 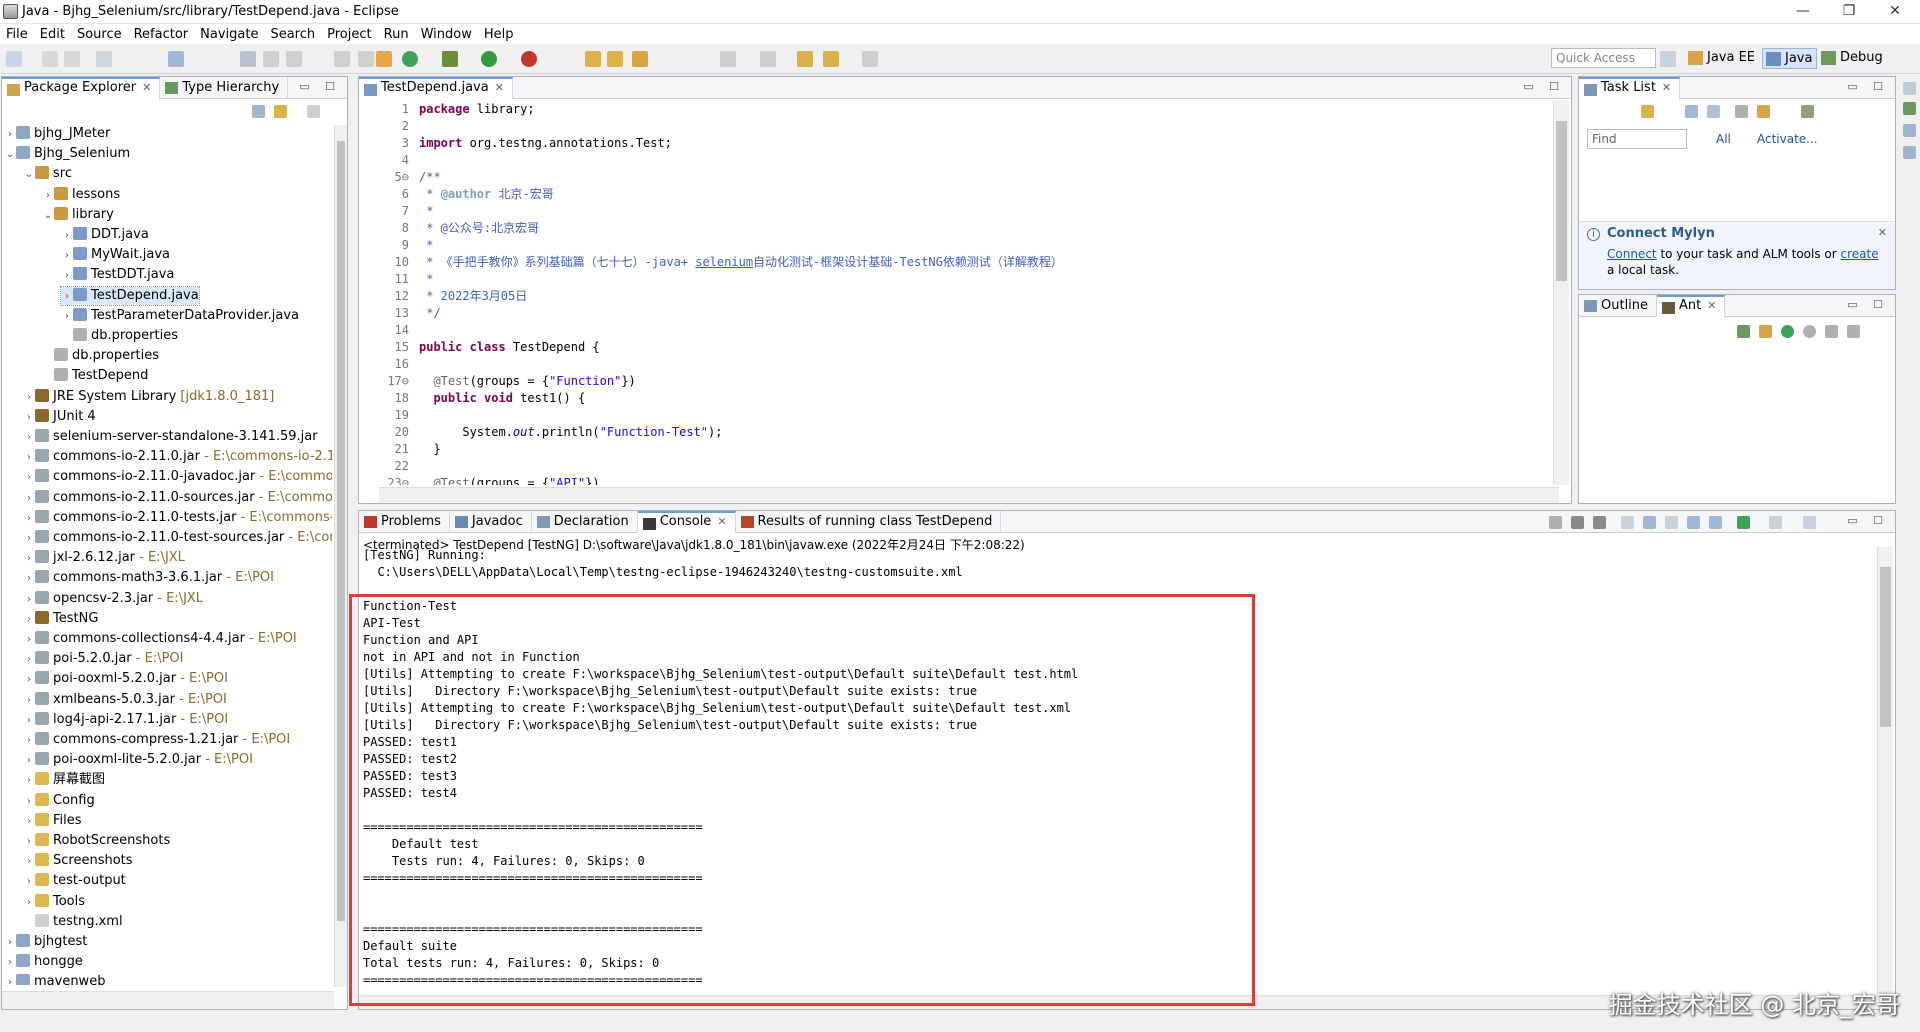 I want to click on tree-vertical-scrollbar, so click(x=340, y=556).